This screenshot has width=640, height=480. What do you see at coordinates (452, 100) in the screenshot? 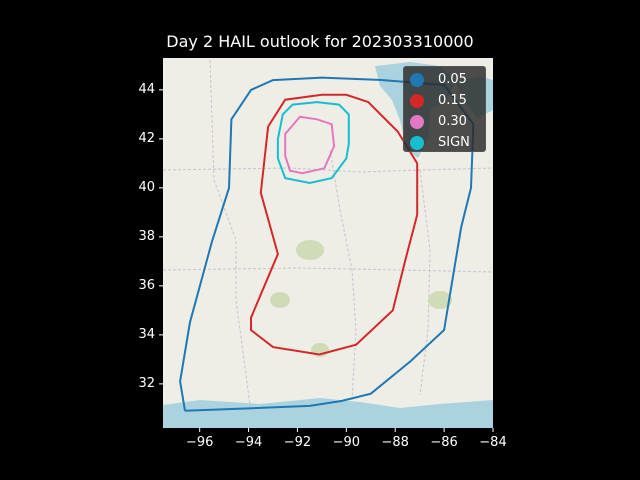
I see `legend-label: 0.15` at bounding box center [452, 100].